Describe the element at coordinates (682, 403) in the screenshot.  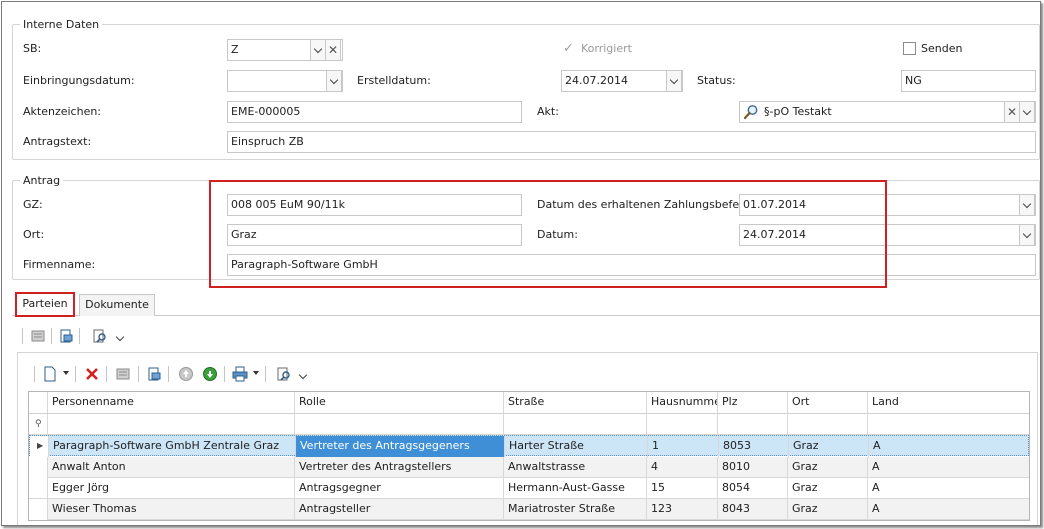
I see `column-header: Hausnummer` at that location.